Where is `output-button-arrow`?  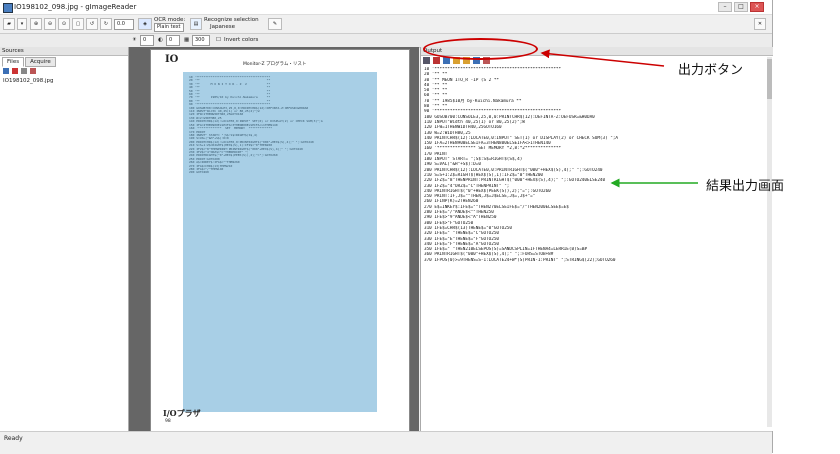 output-button-arrow is located at coordinates (602, 58).